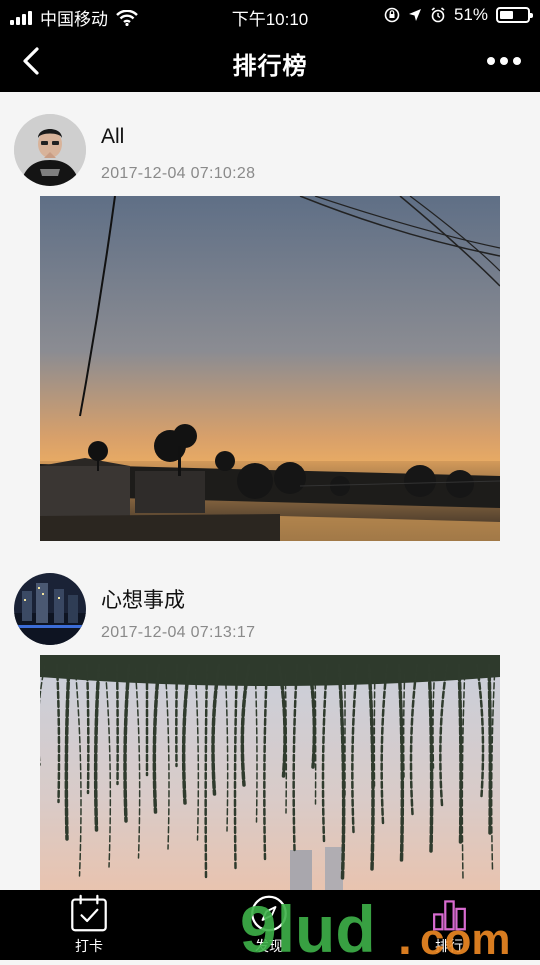 This screenshot has height=965, width=540. What do you see at coordinates (449, 915) in the screenshot?
I see `ranking-icon` at bounding box center [449, 915].